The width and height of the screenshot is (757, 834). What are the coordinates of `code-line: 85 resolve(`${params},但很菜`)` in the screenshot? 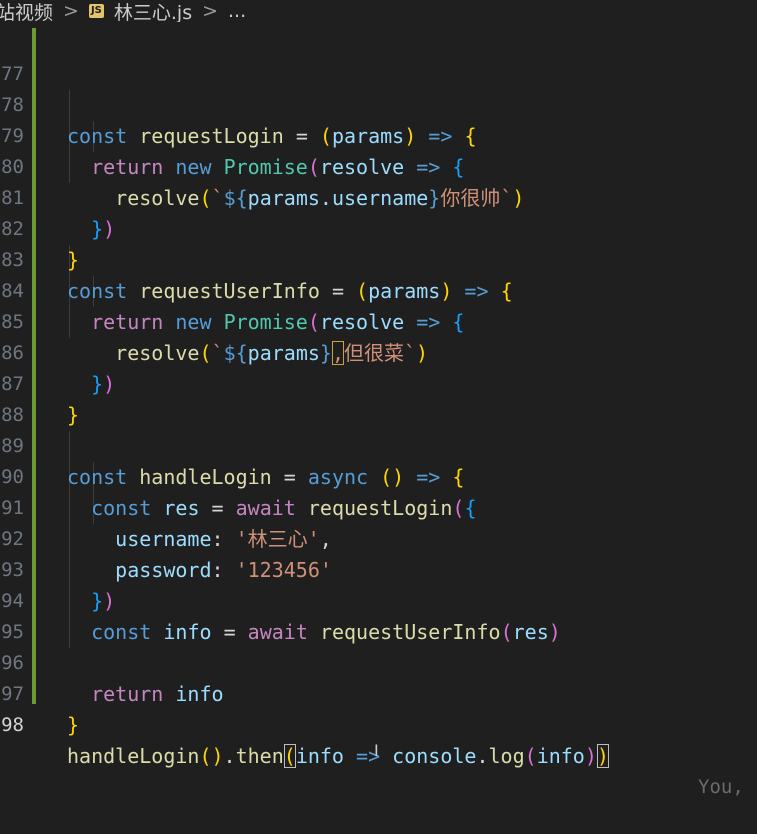 It's located at (214, 320).